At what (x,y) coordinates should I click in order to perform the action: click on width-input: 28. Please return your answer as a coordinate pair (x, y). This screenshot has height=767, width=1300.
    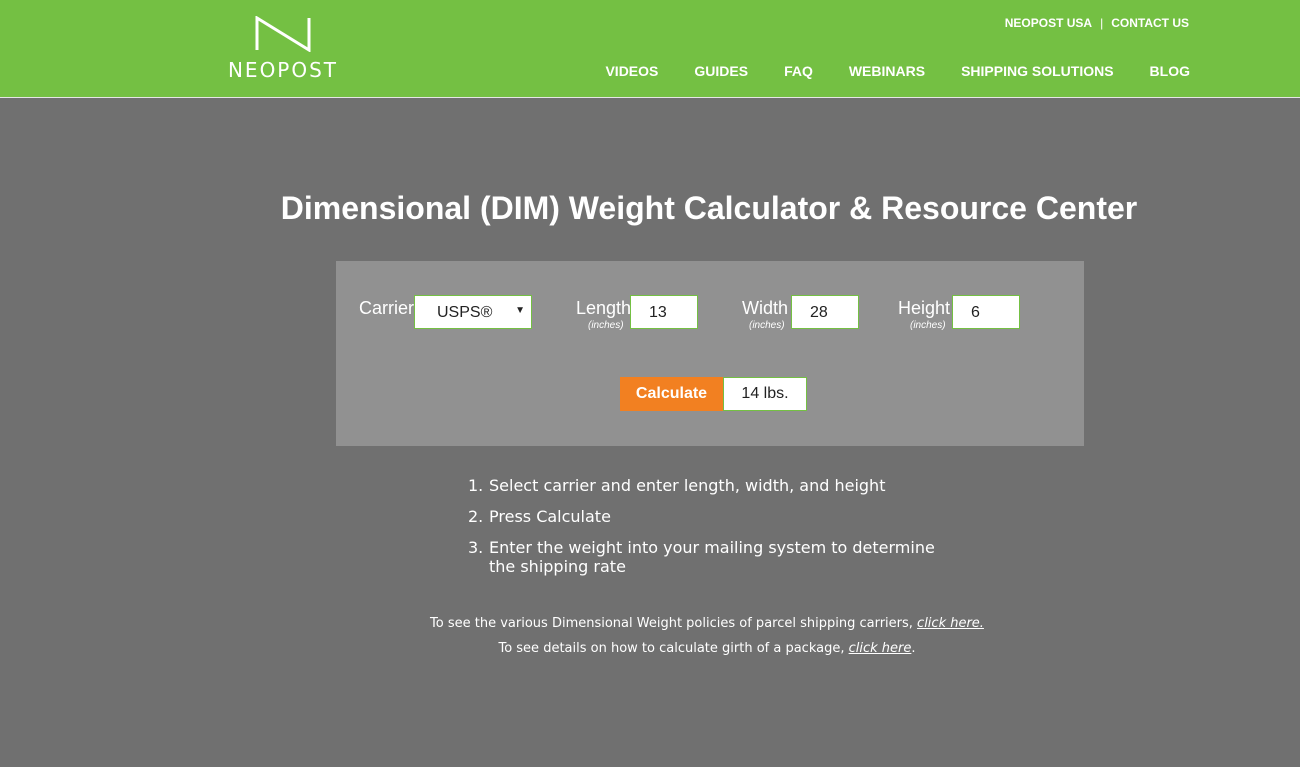
    Looking at the image, I should click on (825, 312).